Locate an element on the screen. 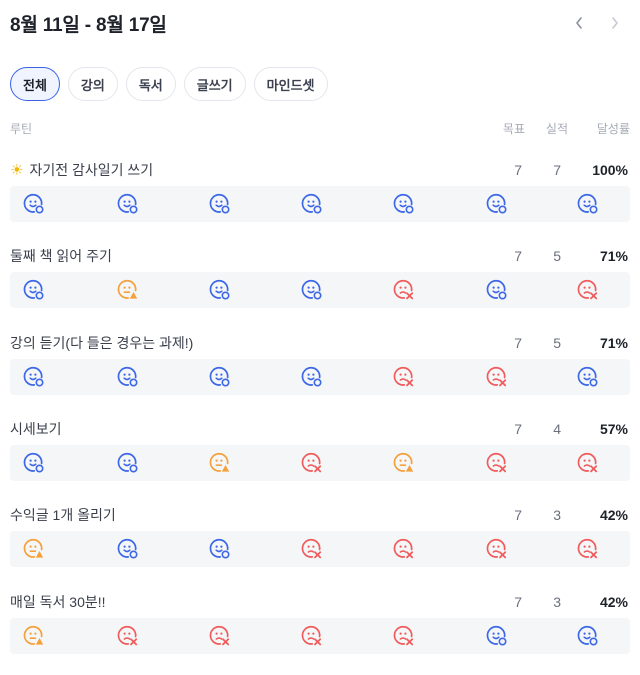  routine-row: 시세보기 7 4 57% is located at coordinates (320, 454).